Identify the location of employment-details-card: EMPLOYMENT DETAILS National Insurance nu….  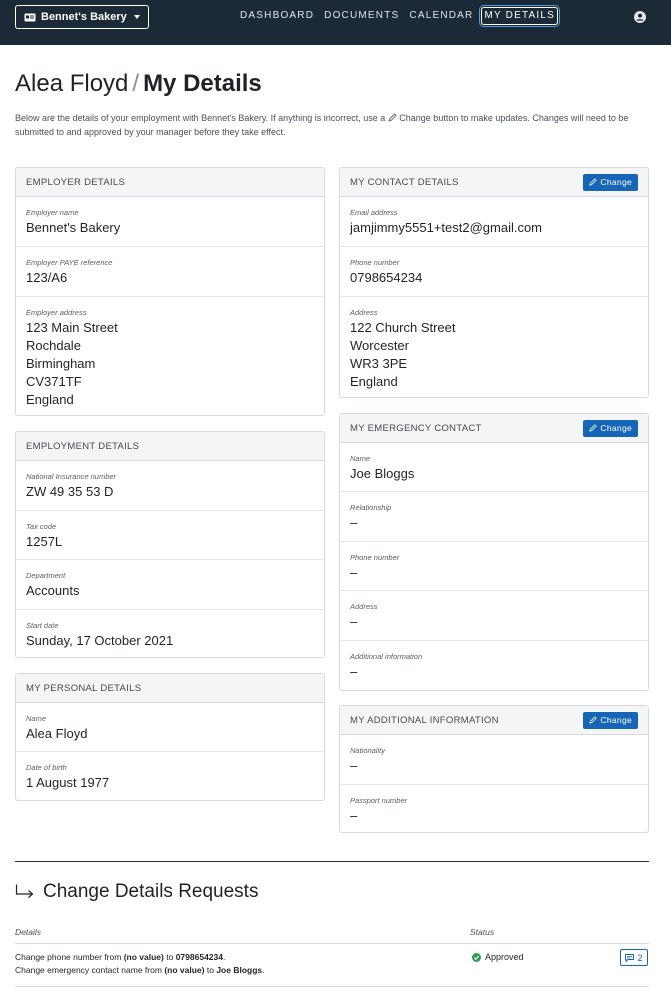
(170, 544).